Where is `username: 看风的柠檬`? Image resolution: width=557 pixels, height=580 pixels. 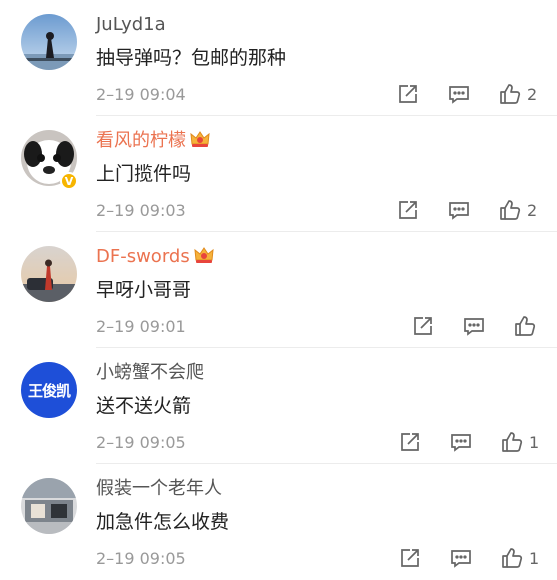 username: 看风的柠檬 is located at coordinates (153, 141).